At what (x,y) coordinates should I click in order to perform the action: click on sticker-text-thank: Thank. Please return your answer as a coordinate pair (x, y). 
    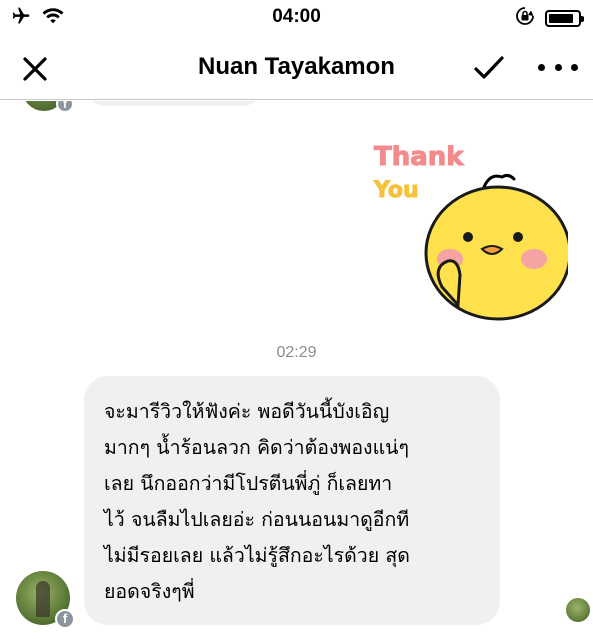
    Looking at the image, I should click on (419, 157).